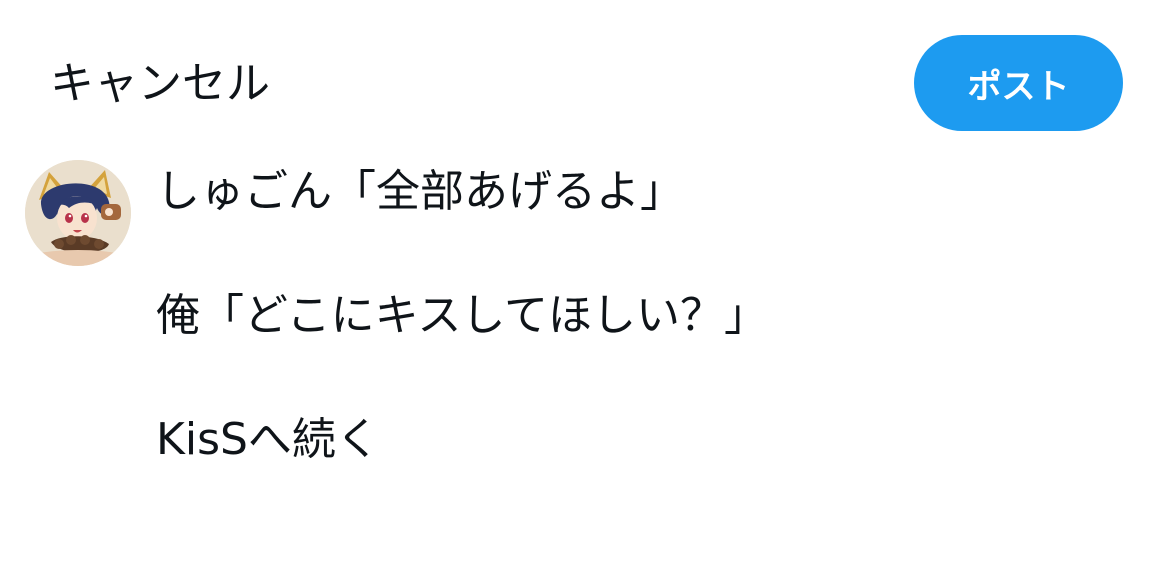 The width and height of the screenshot is (1169, 572). Describe the element at coordinates (160, 84) in the screenshot. I see `cancel-button: キャンセル` at that location.